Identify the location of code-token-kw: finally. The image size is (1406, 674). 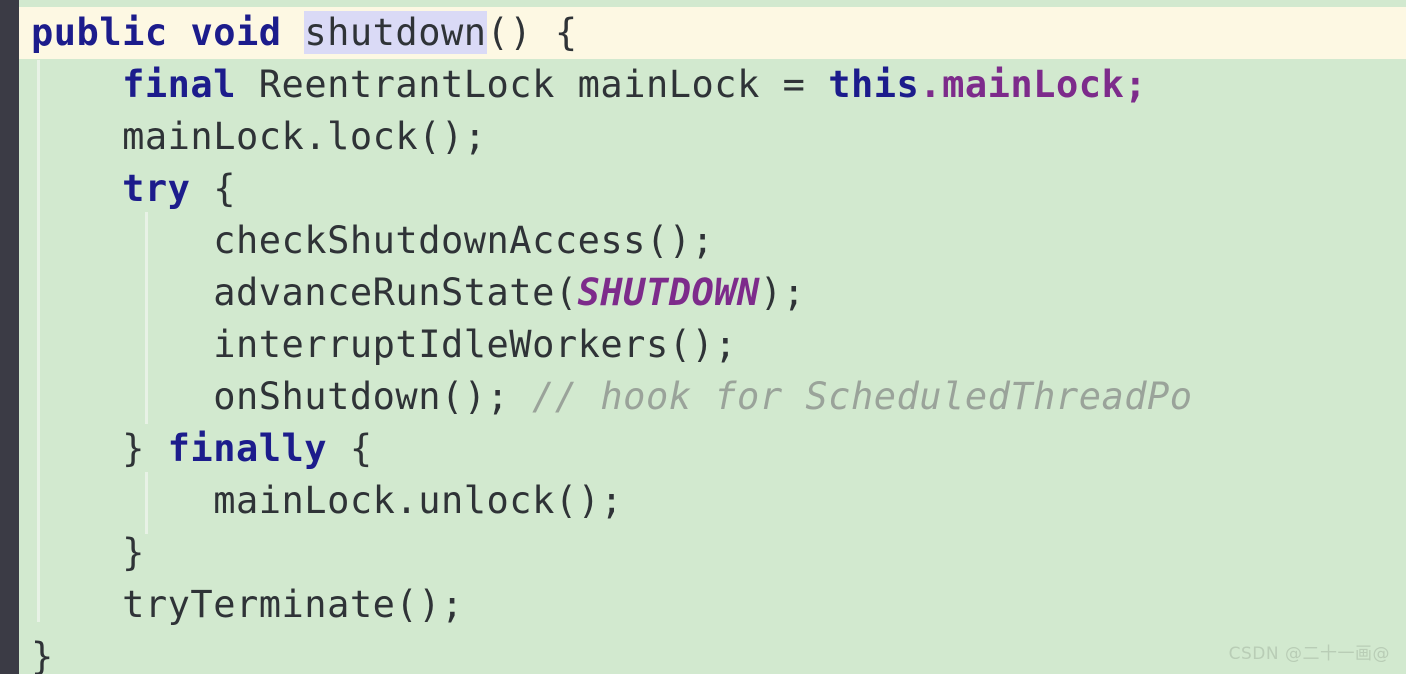
(247, 448).